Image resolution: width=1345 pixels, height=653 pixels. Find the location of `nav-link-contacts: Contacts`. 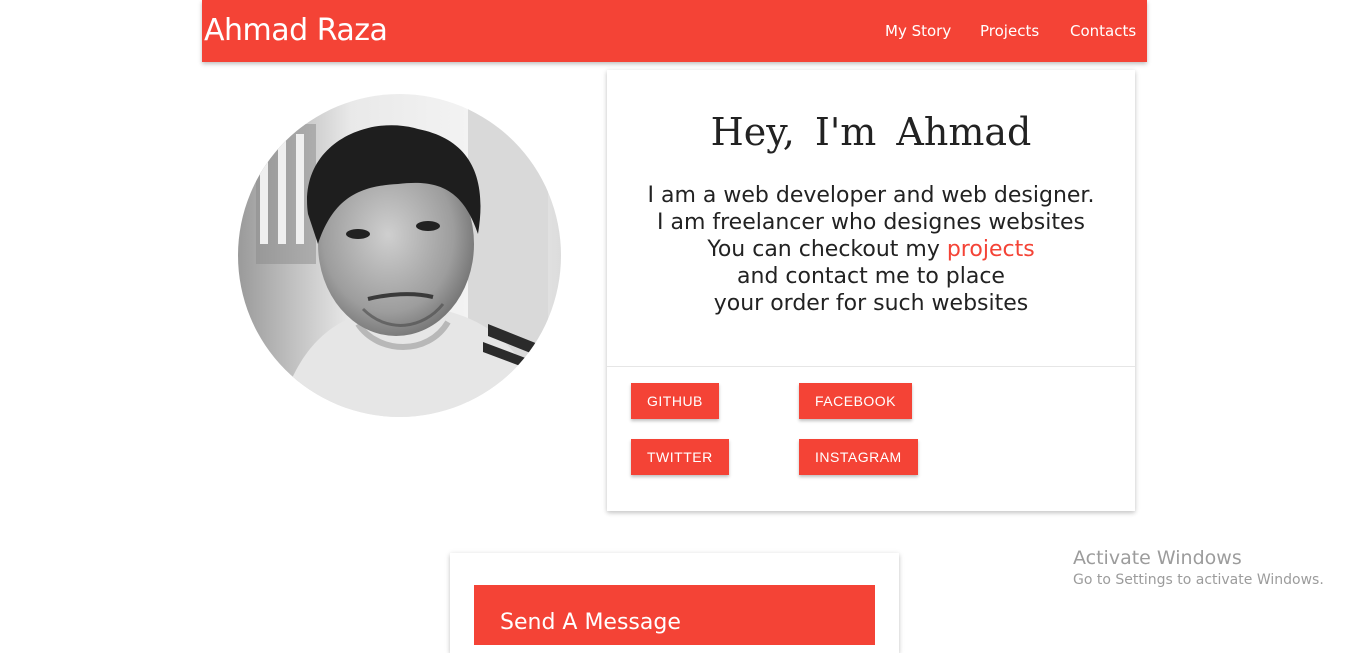

nav-link-contacts: Contacts is located at coordinates (1103, 31).